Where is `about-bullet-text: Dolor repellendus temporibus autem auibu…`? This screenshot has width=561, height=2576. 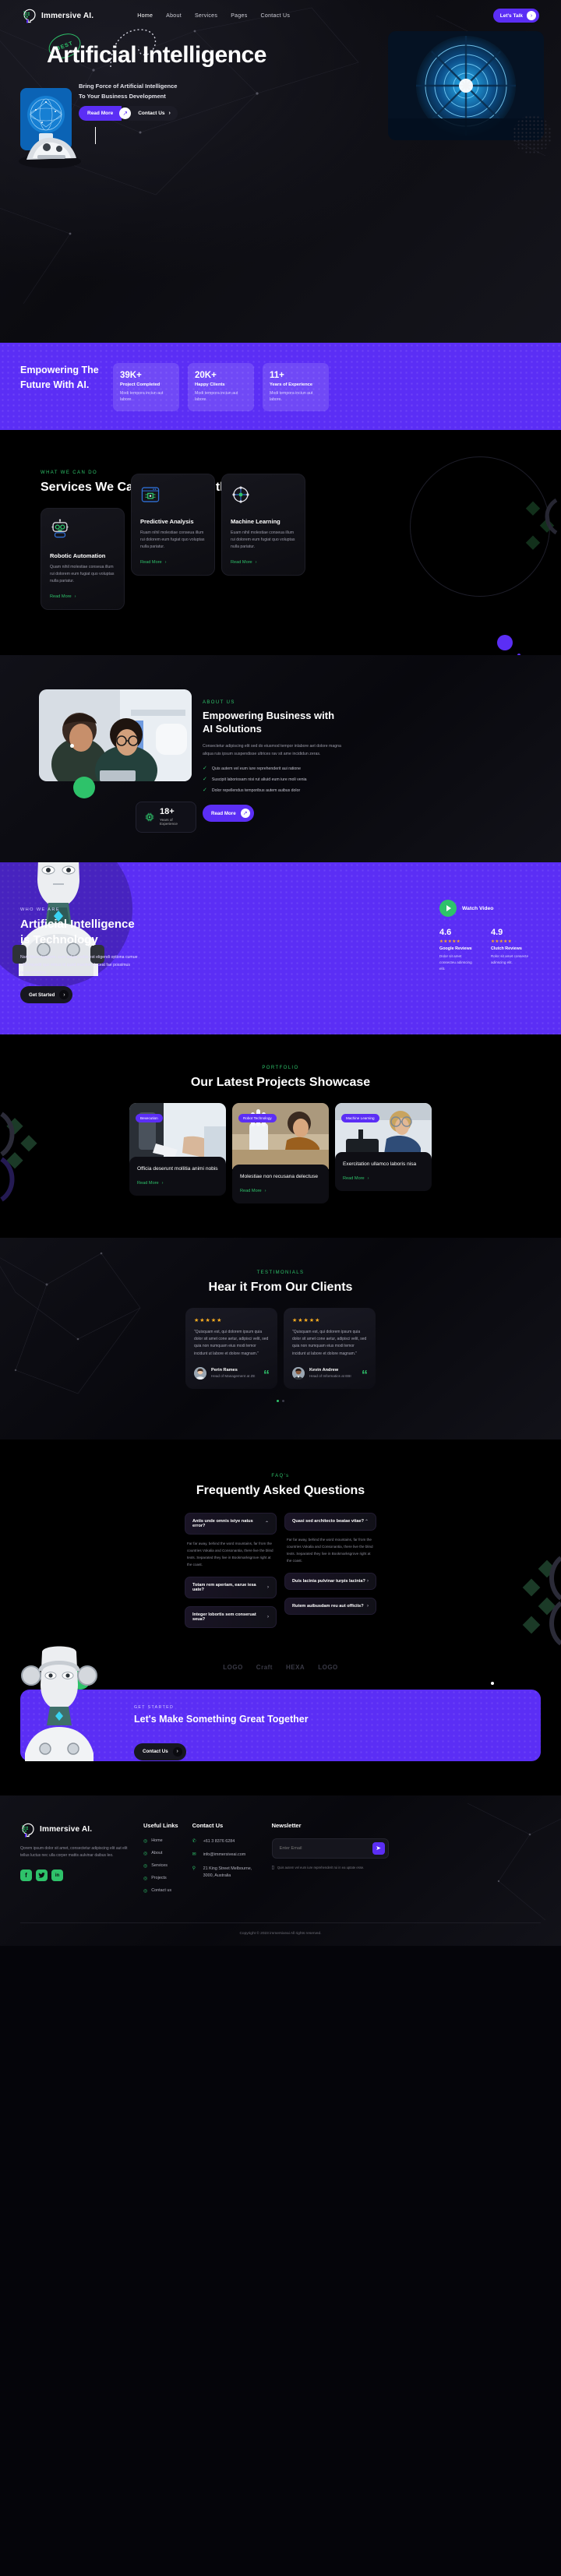 about-bullet-text: Dolor repellendus temporibus autem auibu… is located at coordinates (256, 791).